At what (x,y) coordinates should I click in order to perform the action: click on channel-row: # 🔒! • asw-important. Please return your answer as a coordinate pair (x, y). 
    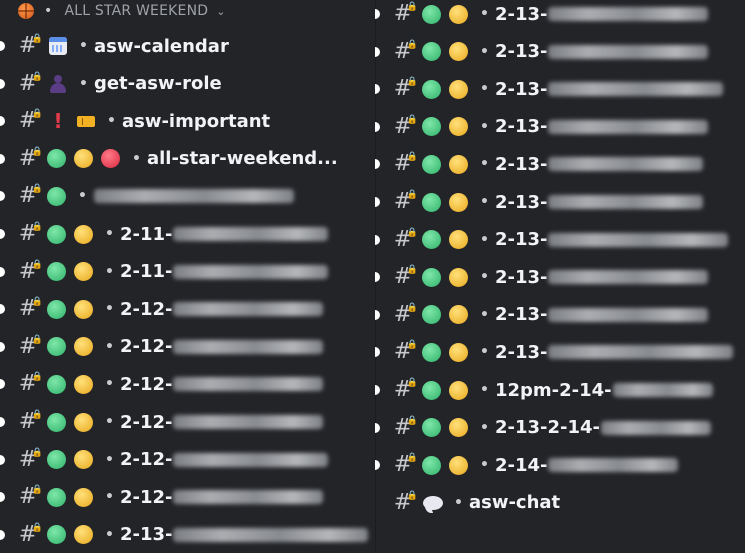
    Looking at the image, I should click on (135, 121).